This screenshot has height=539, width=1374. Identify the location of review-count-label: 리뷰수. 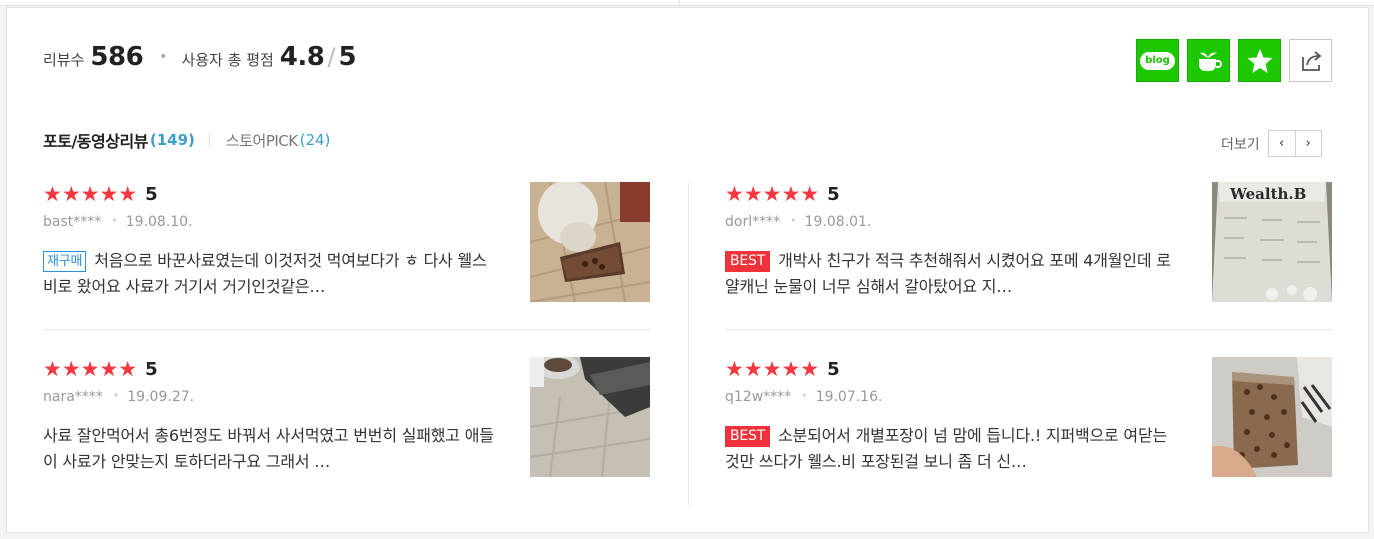
(64, 60).